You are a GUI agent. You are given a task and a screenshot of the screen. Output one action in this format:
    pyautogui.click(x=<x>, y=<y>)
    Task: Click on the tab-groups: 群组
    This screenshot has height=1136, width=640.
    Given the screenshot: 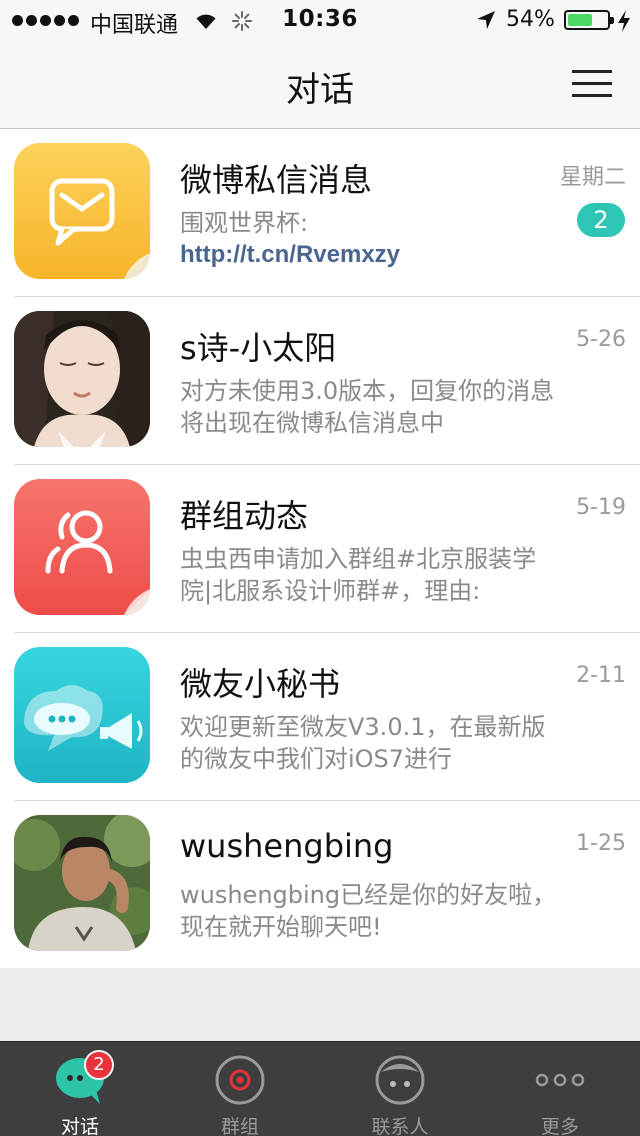 What is the action you would take?
    pyautogui.click(x=240, y=1089)
    